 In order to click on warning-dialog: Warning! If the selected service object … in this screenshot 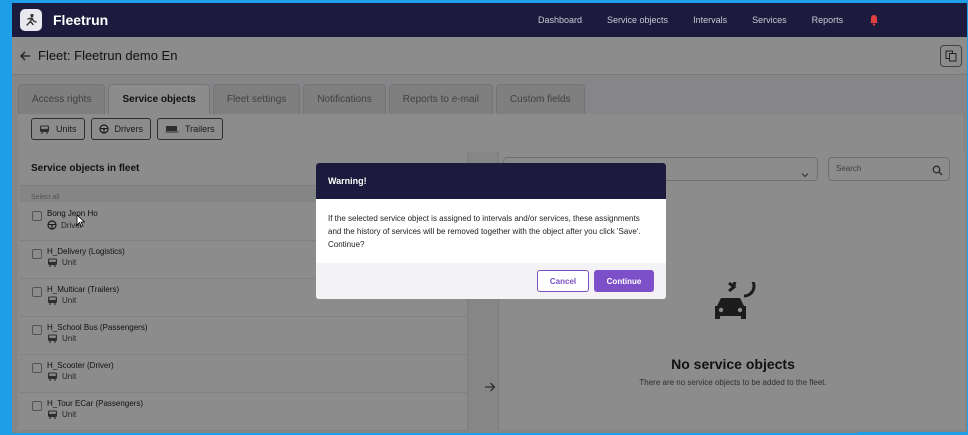, I will do `click(491, 231)`.